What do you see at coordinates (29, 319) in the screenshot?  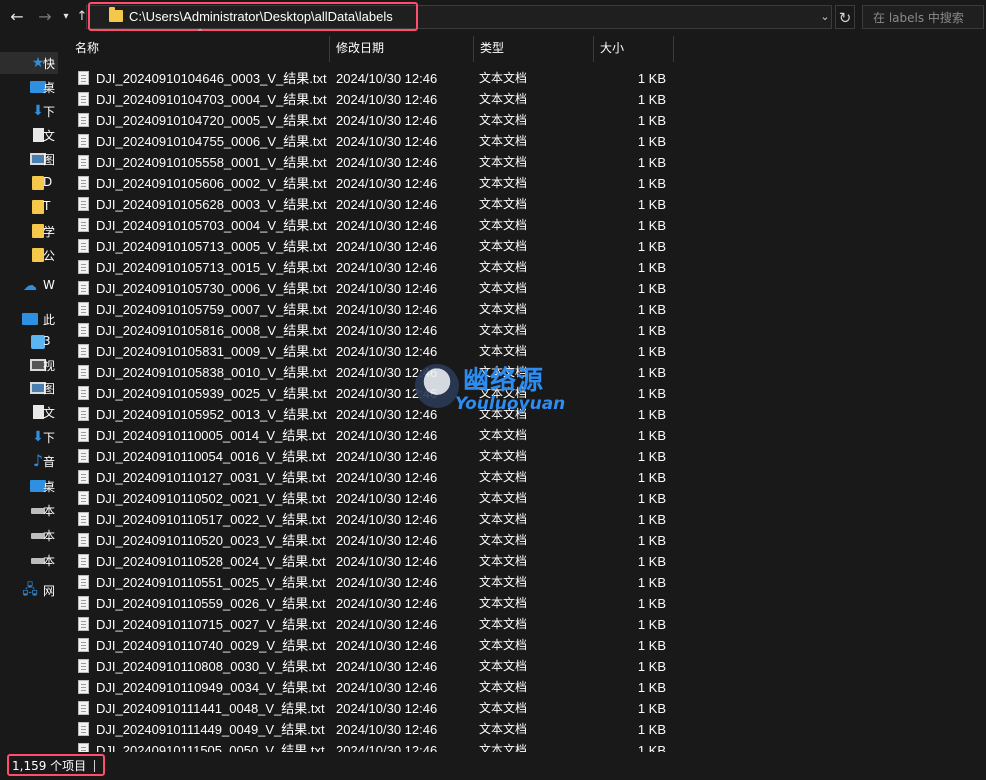 I see `sidebar-item-this-pc: 此` at bounding box center [29, 319].